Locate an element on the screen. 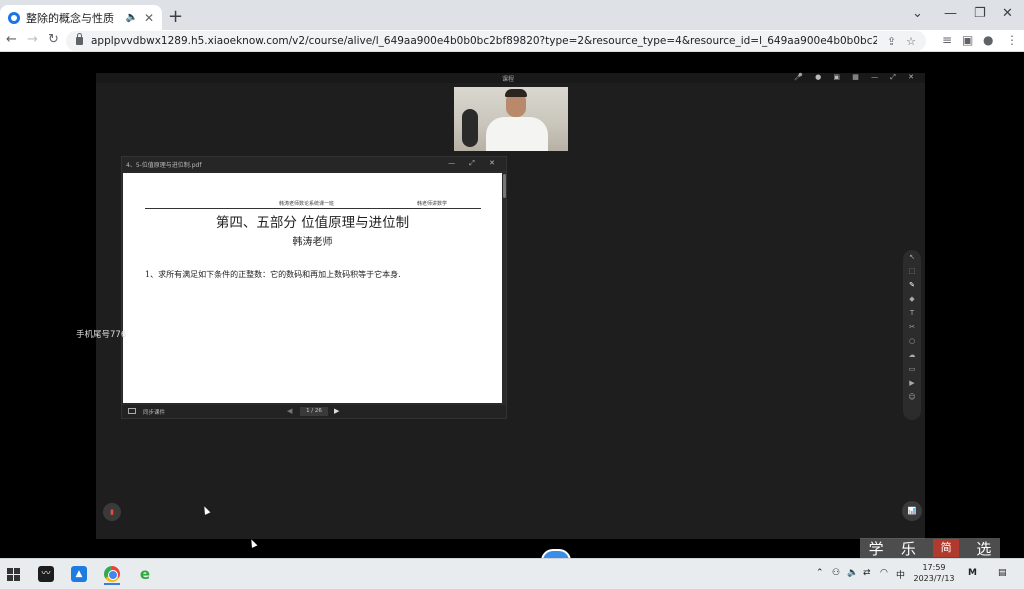 Image resolution: width=1024 pixels, height=589 pixels. region-select-icon: ⬚ is located at coordinates (912, 271).